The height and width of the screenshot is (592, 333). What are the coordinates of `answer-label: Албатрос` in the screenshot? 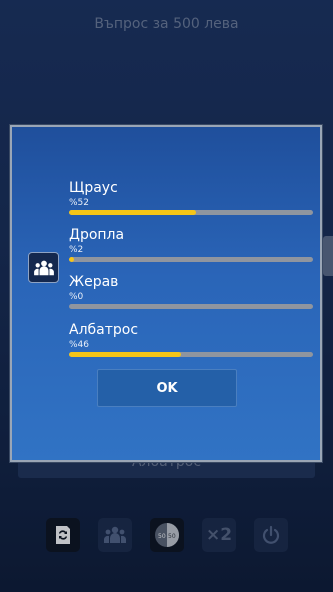 It's located at (104, 330).